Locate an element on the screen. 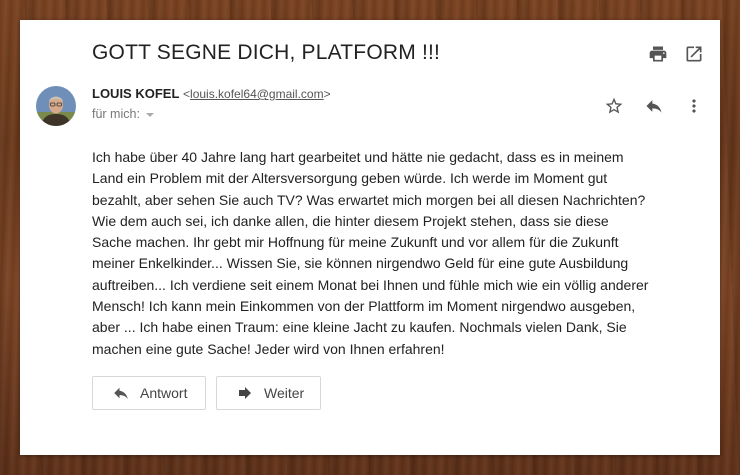 This screenshot has height=475, width=740. sender-line: LOUIS KOFEL <louis.kofel64@gmail.com> is located at coordinates (211, 93).